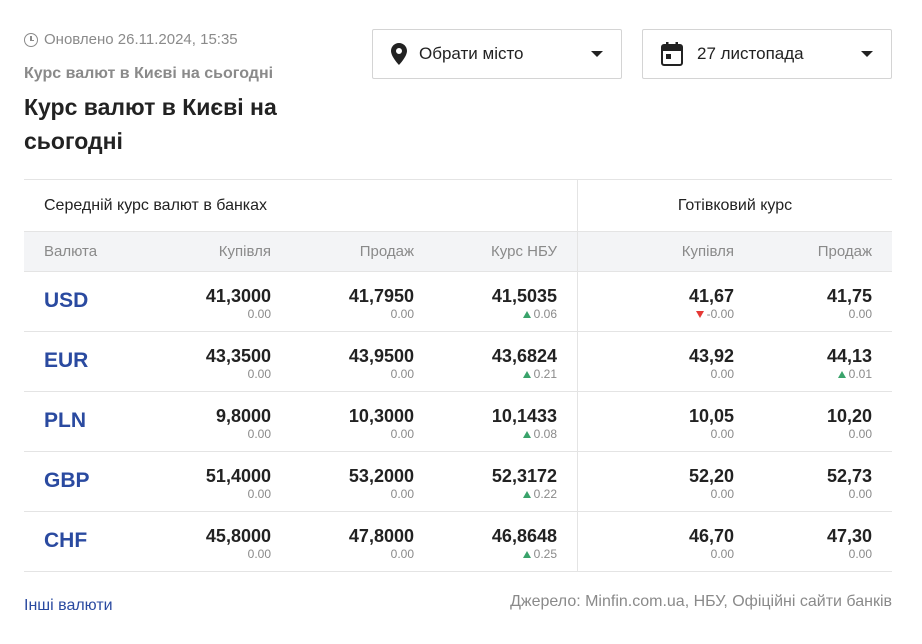 Image resolution: width=922 pixels, height=644 pixels. What do you see at coordinates (238, 356) in the screenshot?
I see `buy-value: 43,3500` at bounding box center [238, 356].